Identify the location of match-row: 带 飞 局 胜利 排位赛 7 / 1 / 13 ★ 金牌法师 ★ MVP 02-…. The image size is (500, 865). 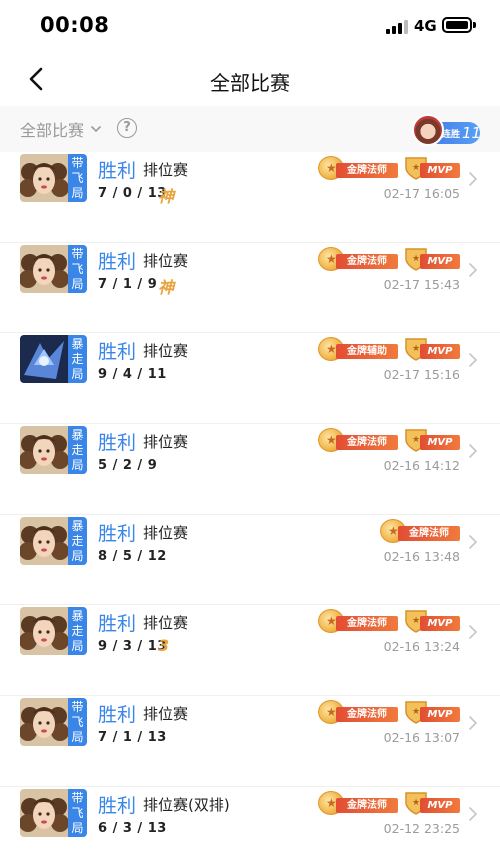
(250, 741).